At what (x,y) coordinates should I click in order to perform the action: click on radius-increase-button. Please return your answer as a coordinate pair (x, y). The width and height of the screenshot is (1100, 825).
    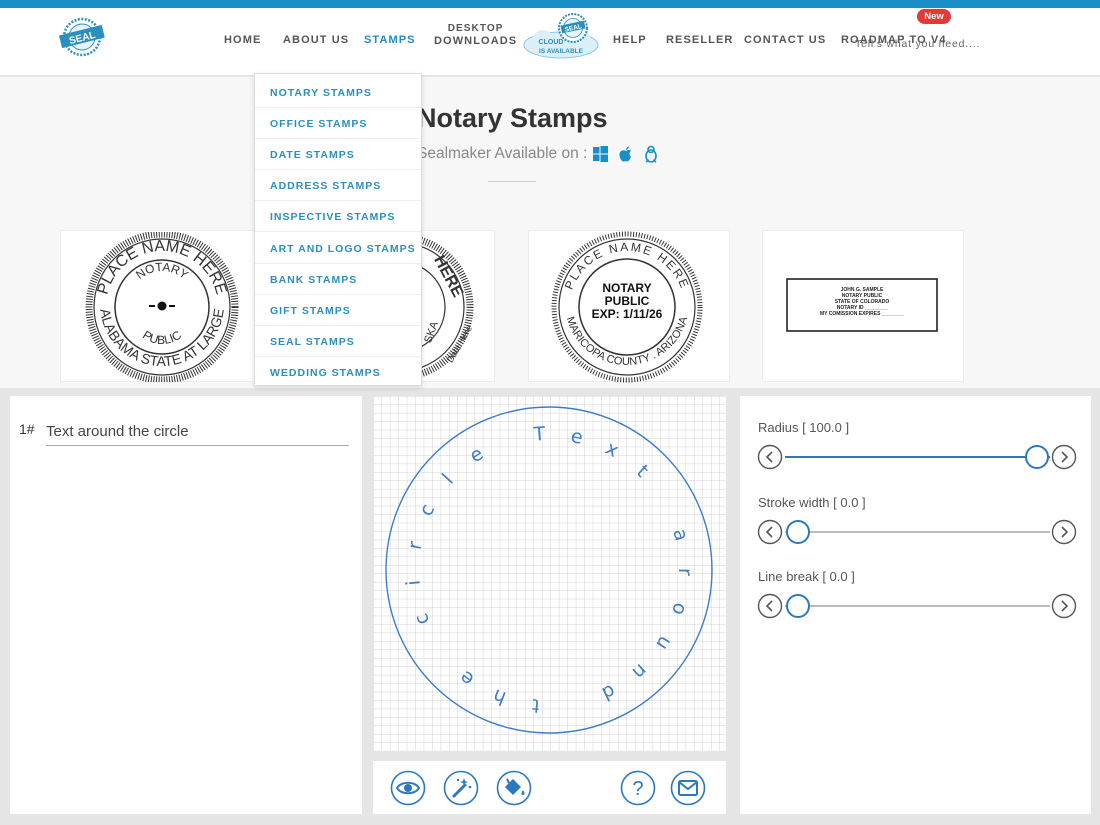
    Looking at the image, I should click on (1064, 457).